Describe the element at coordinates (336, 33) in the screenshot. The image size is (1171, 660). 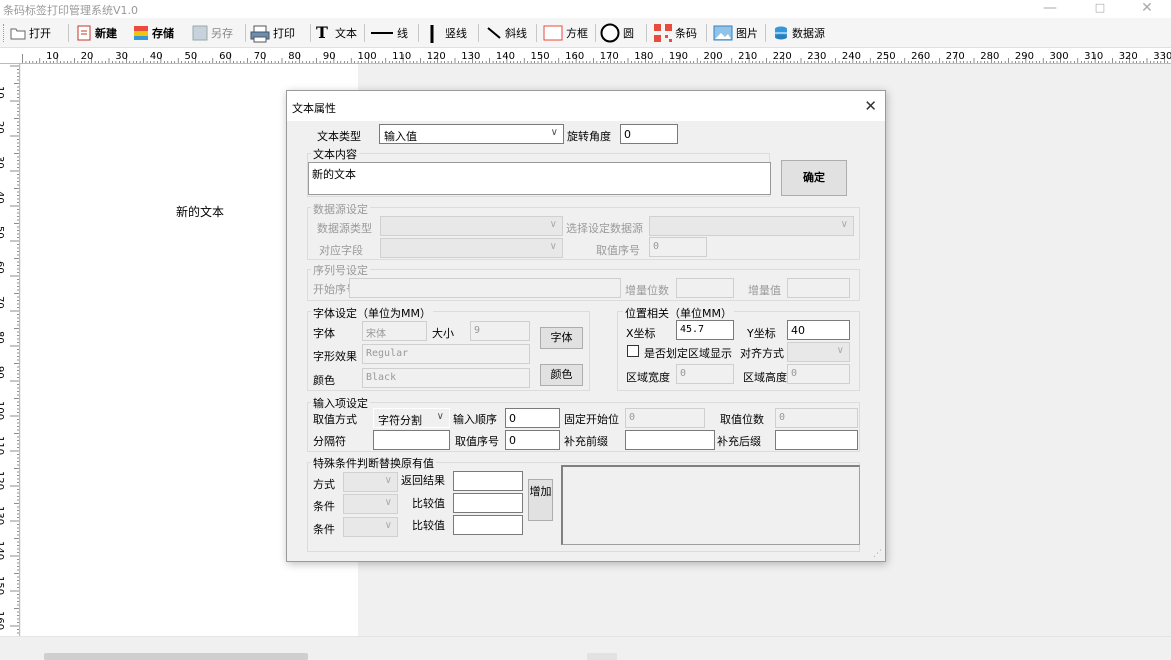
I see `text-tool-button: T 文本` at that location.